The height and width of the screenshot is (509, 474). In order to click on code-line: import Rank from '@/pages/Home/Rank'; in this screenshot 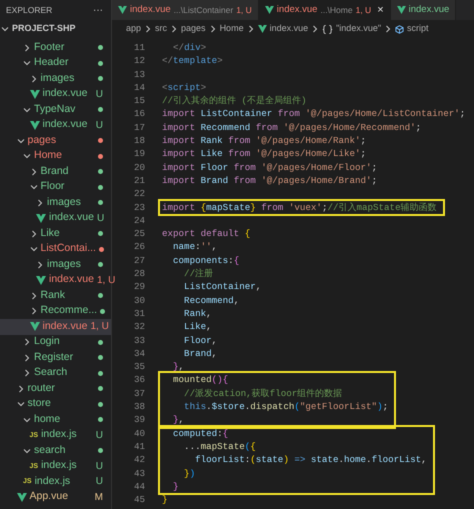, I will do `click(264, 140)`.